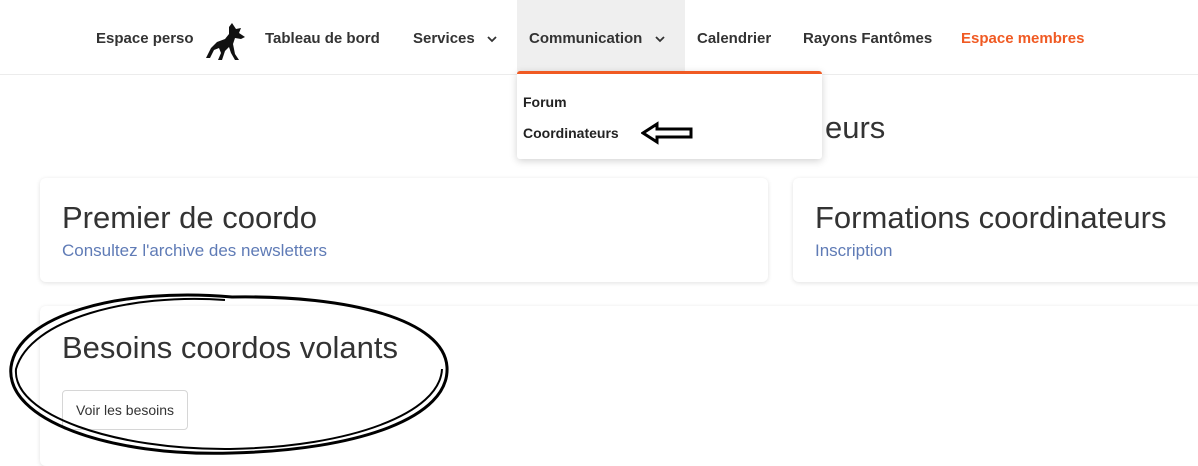 The width and height of the screenshot is (1198, 466). I want to click on nav-rayons-label: Rayons Fantômes, so click(868, 38).